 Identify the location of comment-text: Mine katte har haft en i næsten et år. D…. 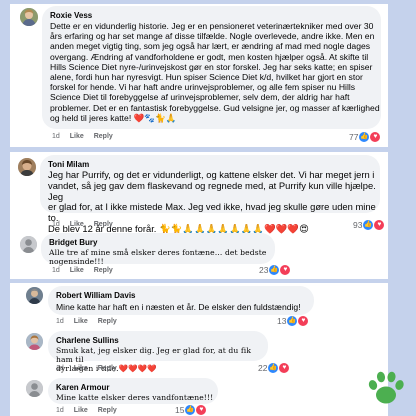
(178, 307).